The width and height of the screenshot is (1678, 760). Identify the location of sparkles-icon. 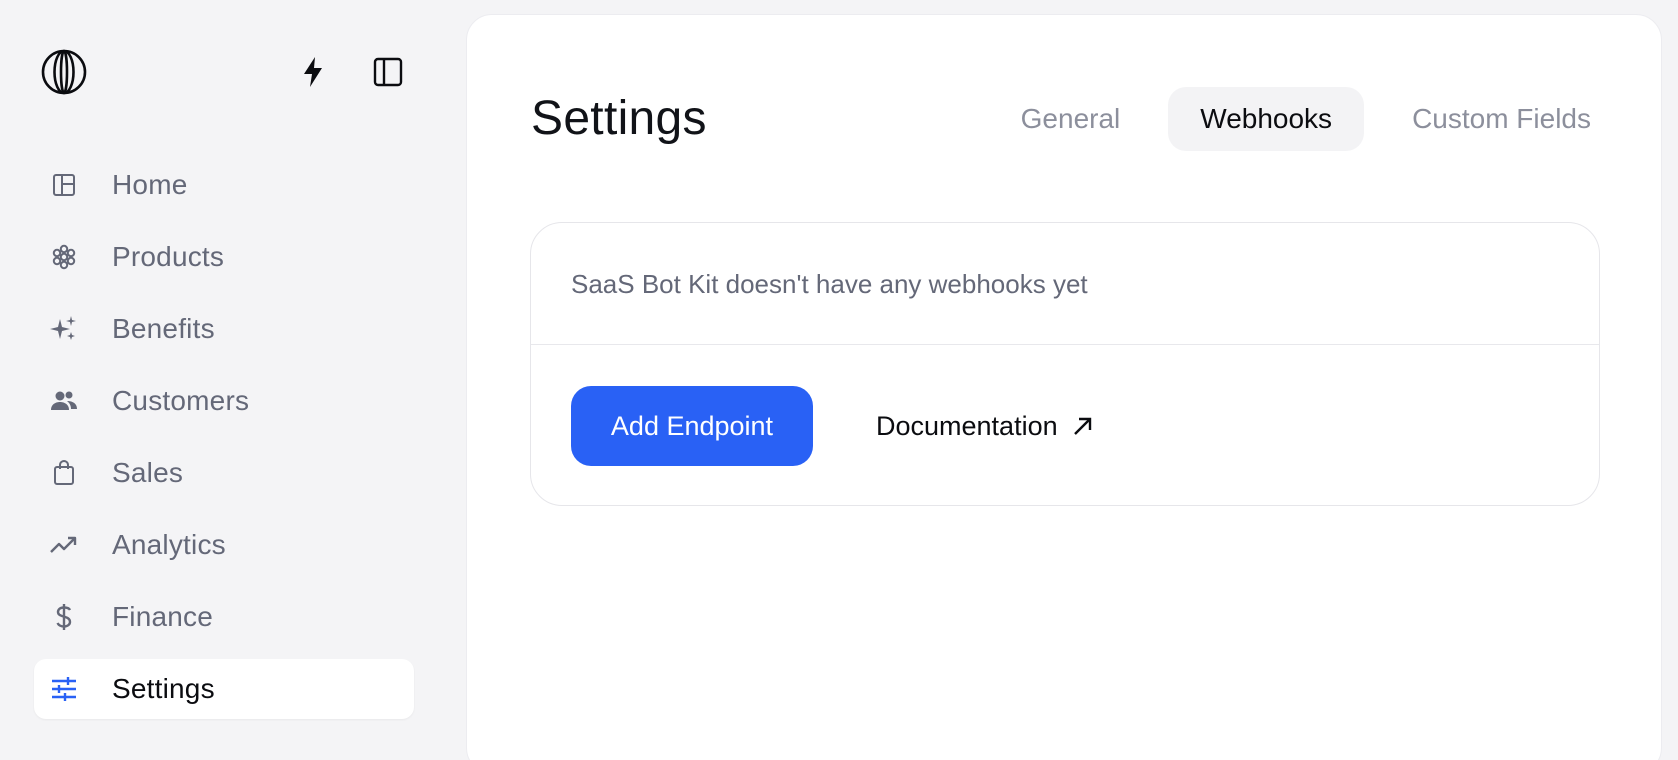
(64, 329).